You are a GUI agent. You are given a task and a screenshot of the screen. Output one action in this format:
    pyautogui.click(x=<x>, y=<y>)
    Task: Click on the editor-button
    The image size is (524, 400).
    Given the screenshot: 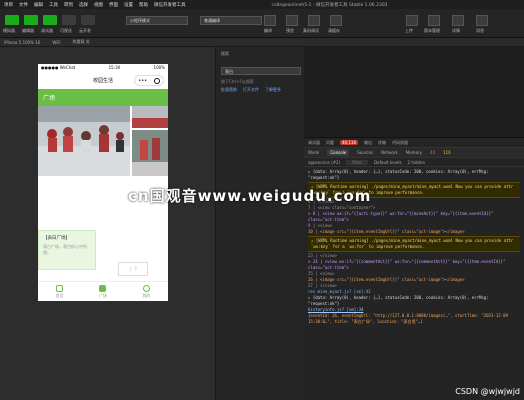 What is the action you would take?
    pyautogui.click(x=31, y=20)
    